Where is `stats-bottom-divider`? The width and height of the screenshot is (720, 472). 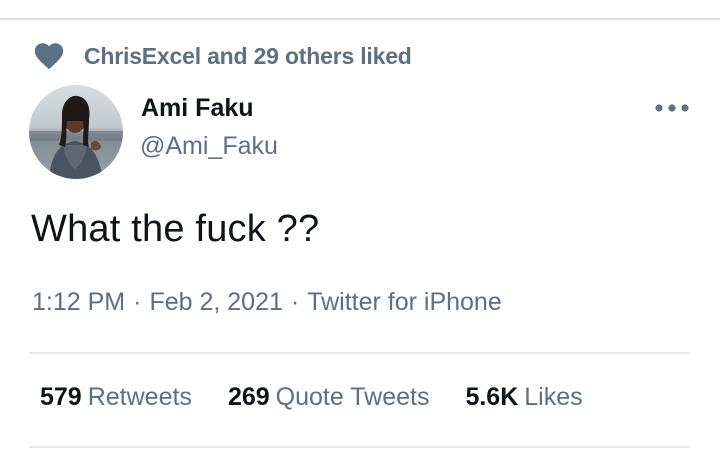 stats-bottom-divider is located at coordinates (359, 447).